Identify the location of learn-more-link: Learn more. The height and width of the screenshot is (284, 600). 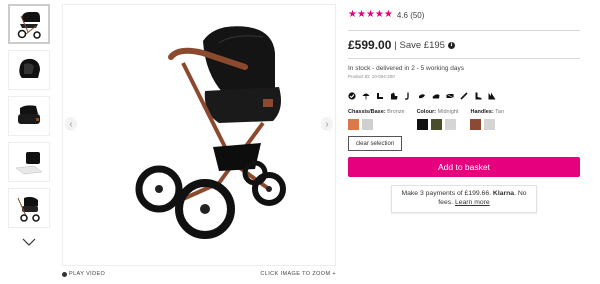
(472, 202).